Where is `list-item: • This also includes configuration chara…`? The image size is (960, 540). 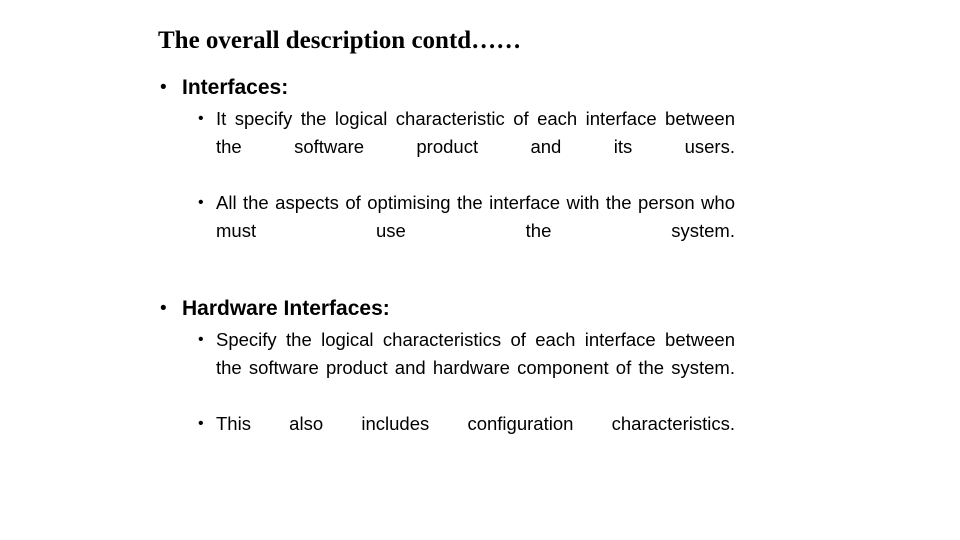 list-item: • This also includes configuration chara… is located at coordinates (466, 438).